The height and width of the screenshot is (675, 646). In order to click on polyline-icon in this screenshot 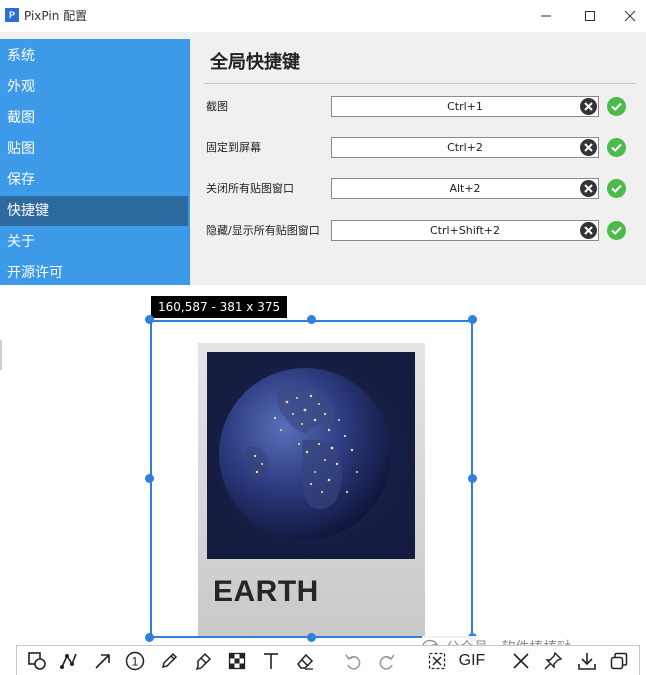, I will do `click(68, 661)`.